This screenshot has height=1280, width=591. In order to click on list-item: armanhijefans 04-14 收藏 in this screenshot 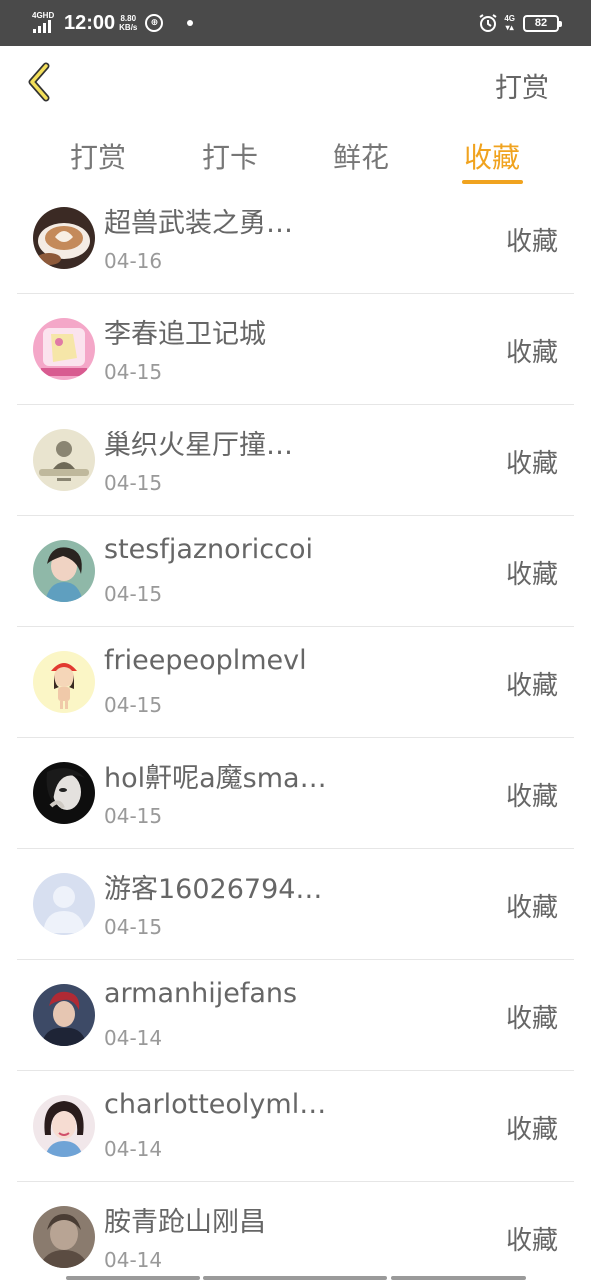, I will do `click(295, 1015)`.